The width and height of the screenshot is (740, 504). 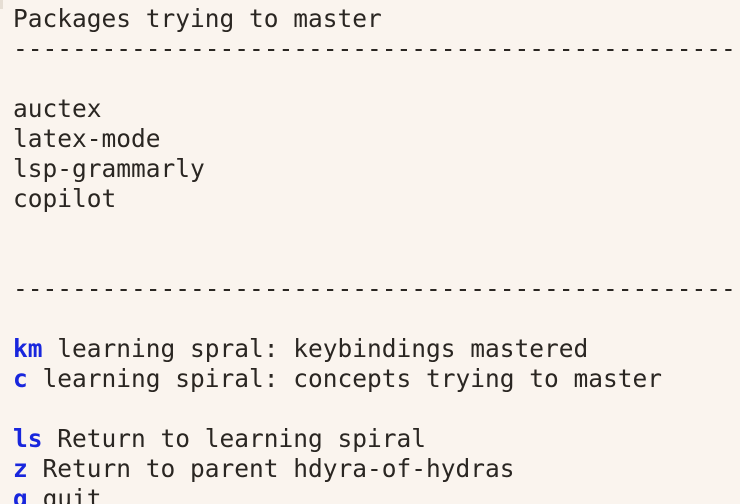 What do you see at coordinates (278, 468) in the screenshot?
I see `hydra-label-z: Return to parent hdyra-of-hydras` at bounding box center [278, 468].